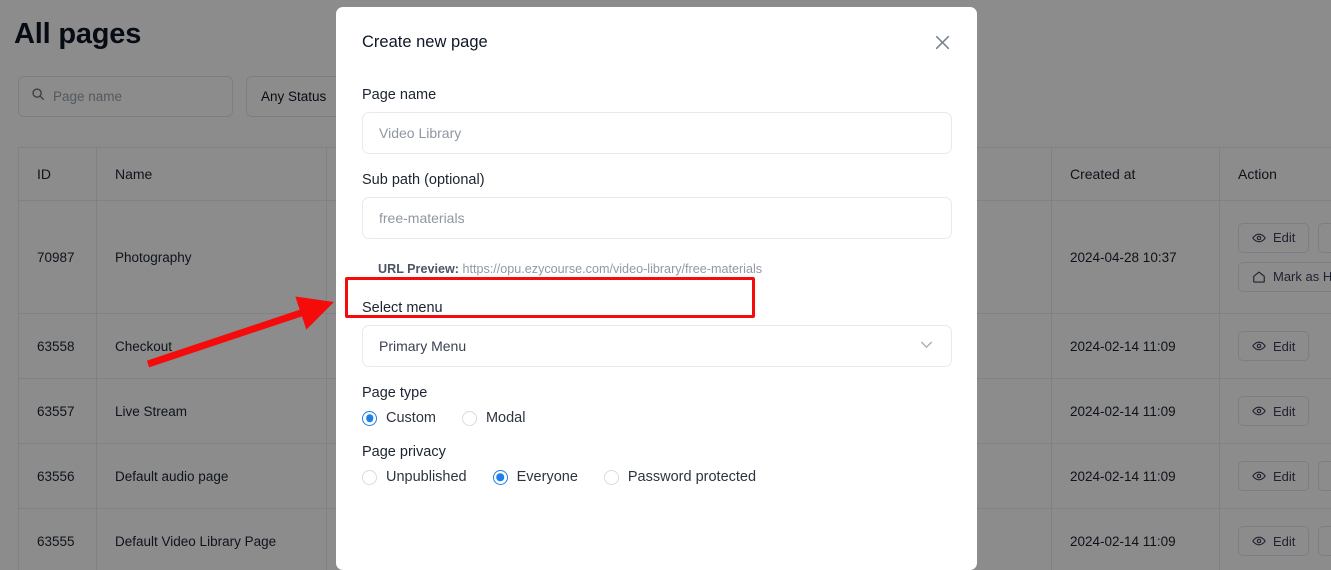 The image size is (1331, 570). I want to click on radio-page-type-modal: Modal, so click(493, 418).